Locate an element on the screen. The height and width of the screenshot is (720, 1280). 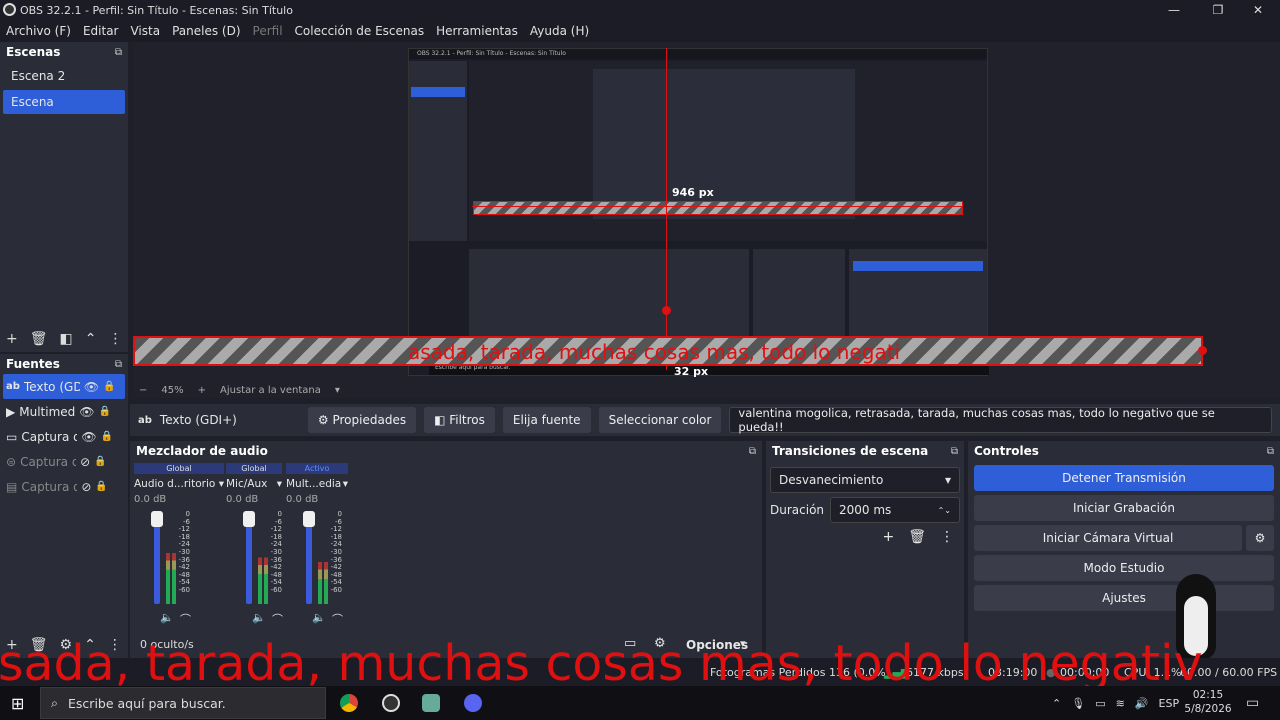
fit-window-label: Ajustar a la ventana is located at coordinates (270, 390).